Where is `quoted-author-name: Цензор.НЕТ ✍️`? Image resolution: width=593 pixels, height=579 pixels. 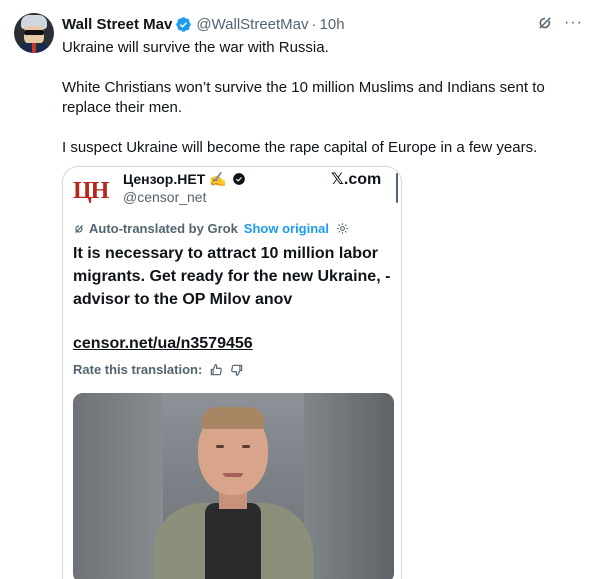 quoted-author-name: Цензор.НЕТ ✍️ is located at coordinates (184, 179).